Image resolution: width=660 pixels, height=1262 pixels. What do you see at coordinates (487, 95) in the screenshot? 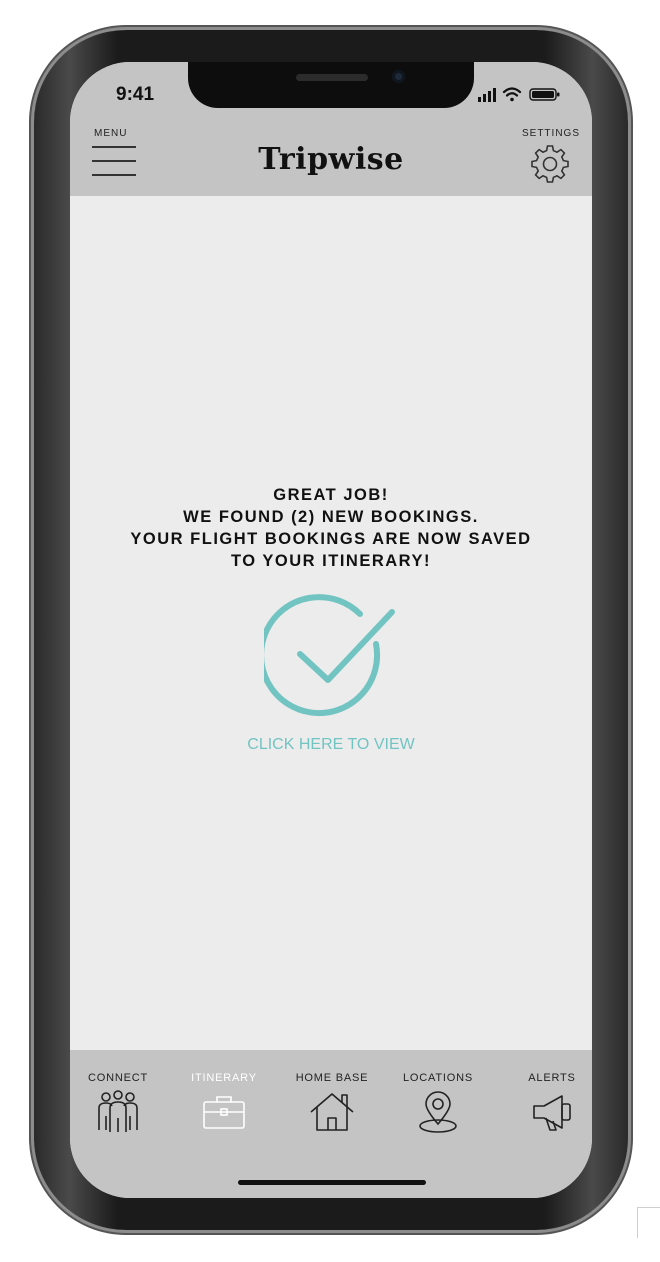
I see `signal-icon` at bounding box center [487, 95].